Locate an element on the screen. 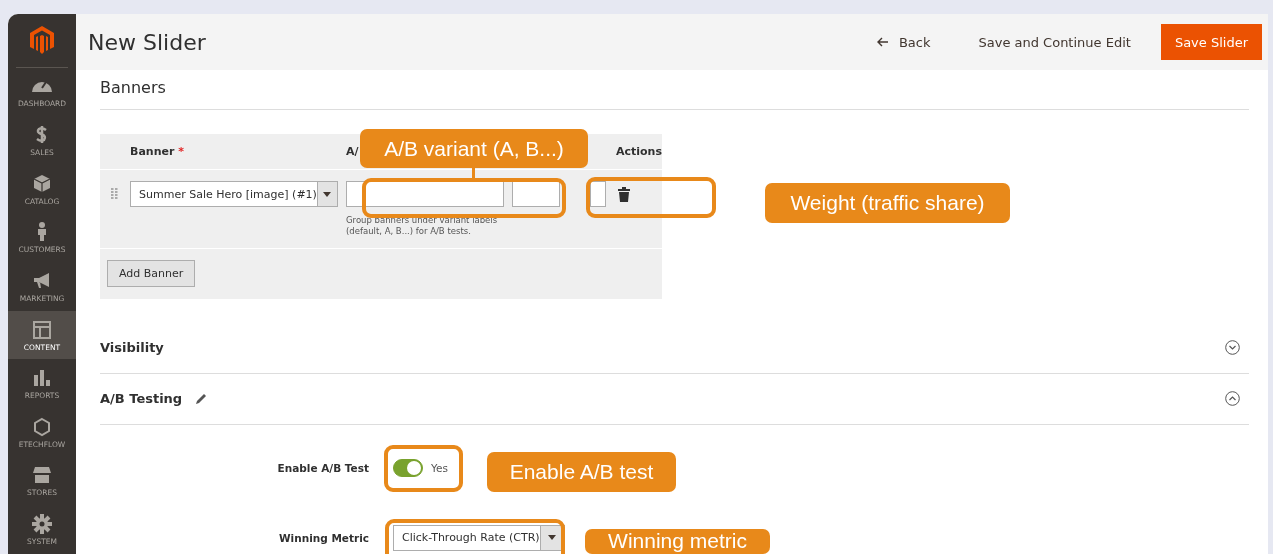  page-title: New Slider is located at coordinates (147, 42).